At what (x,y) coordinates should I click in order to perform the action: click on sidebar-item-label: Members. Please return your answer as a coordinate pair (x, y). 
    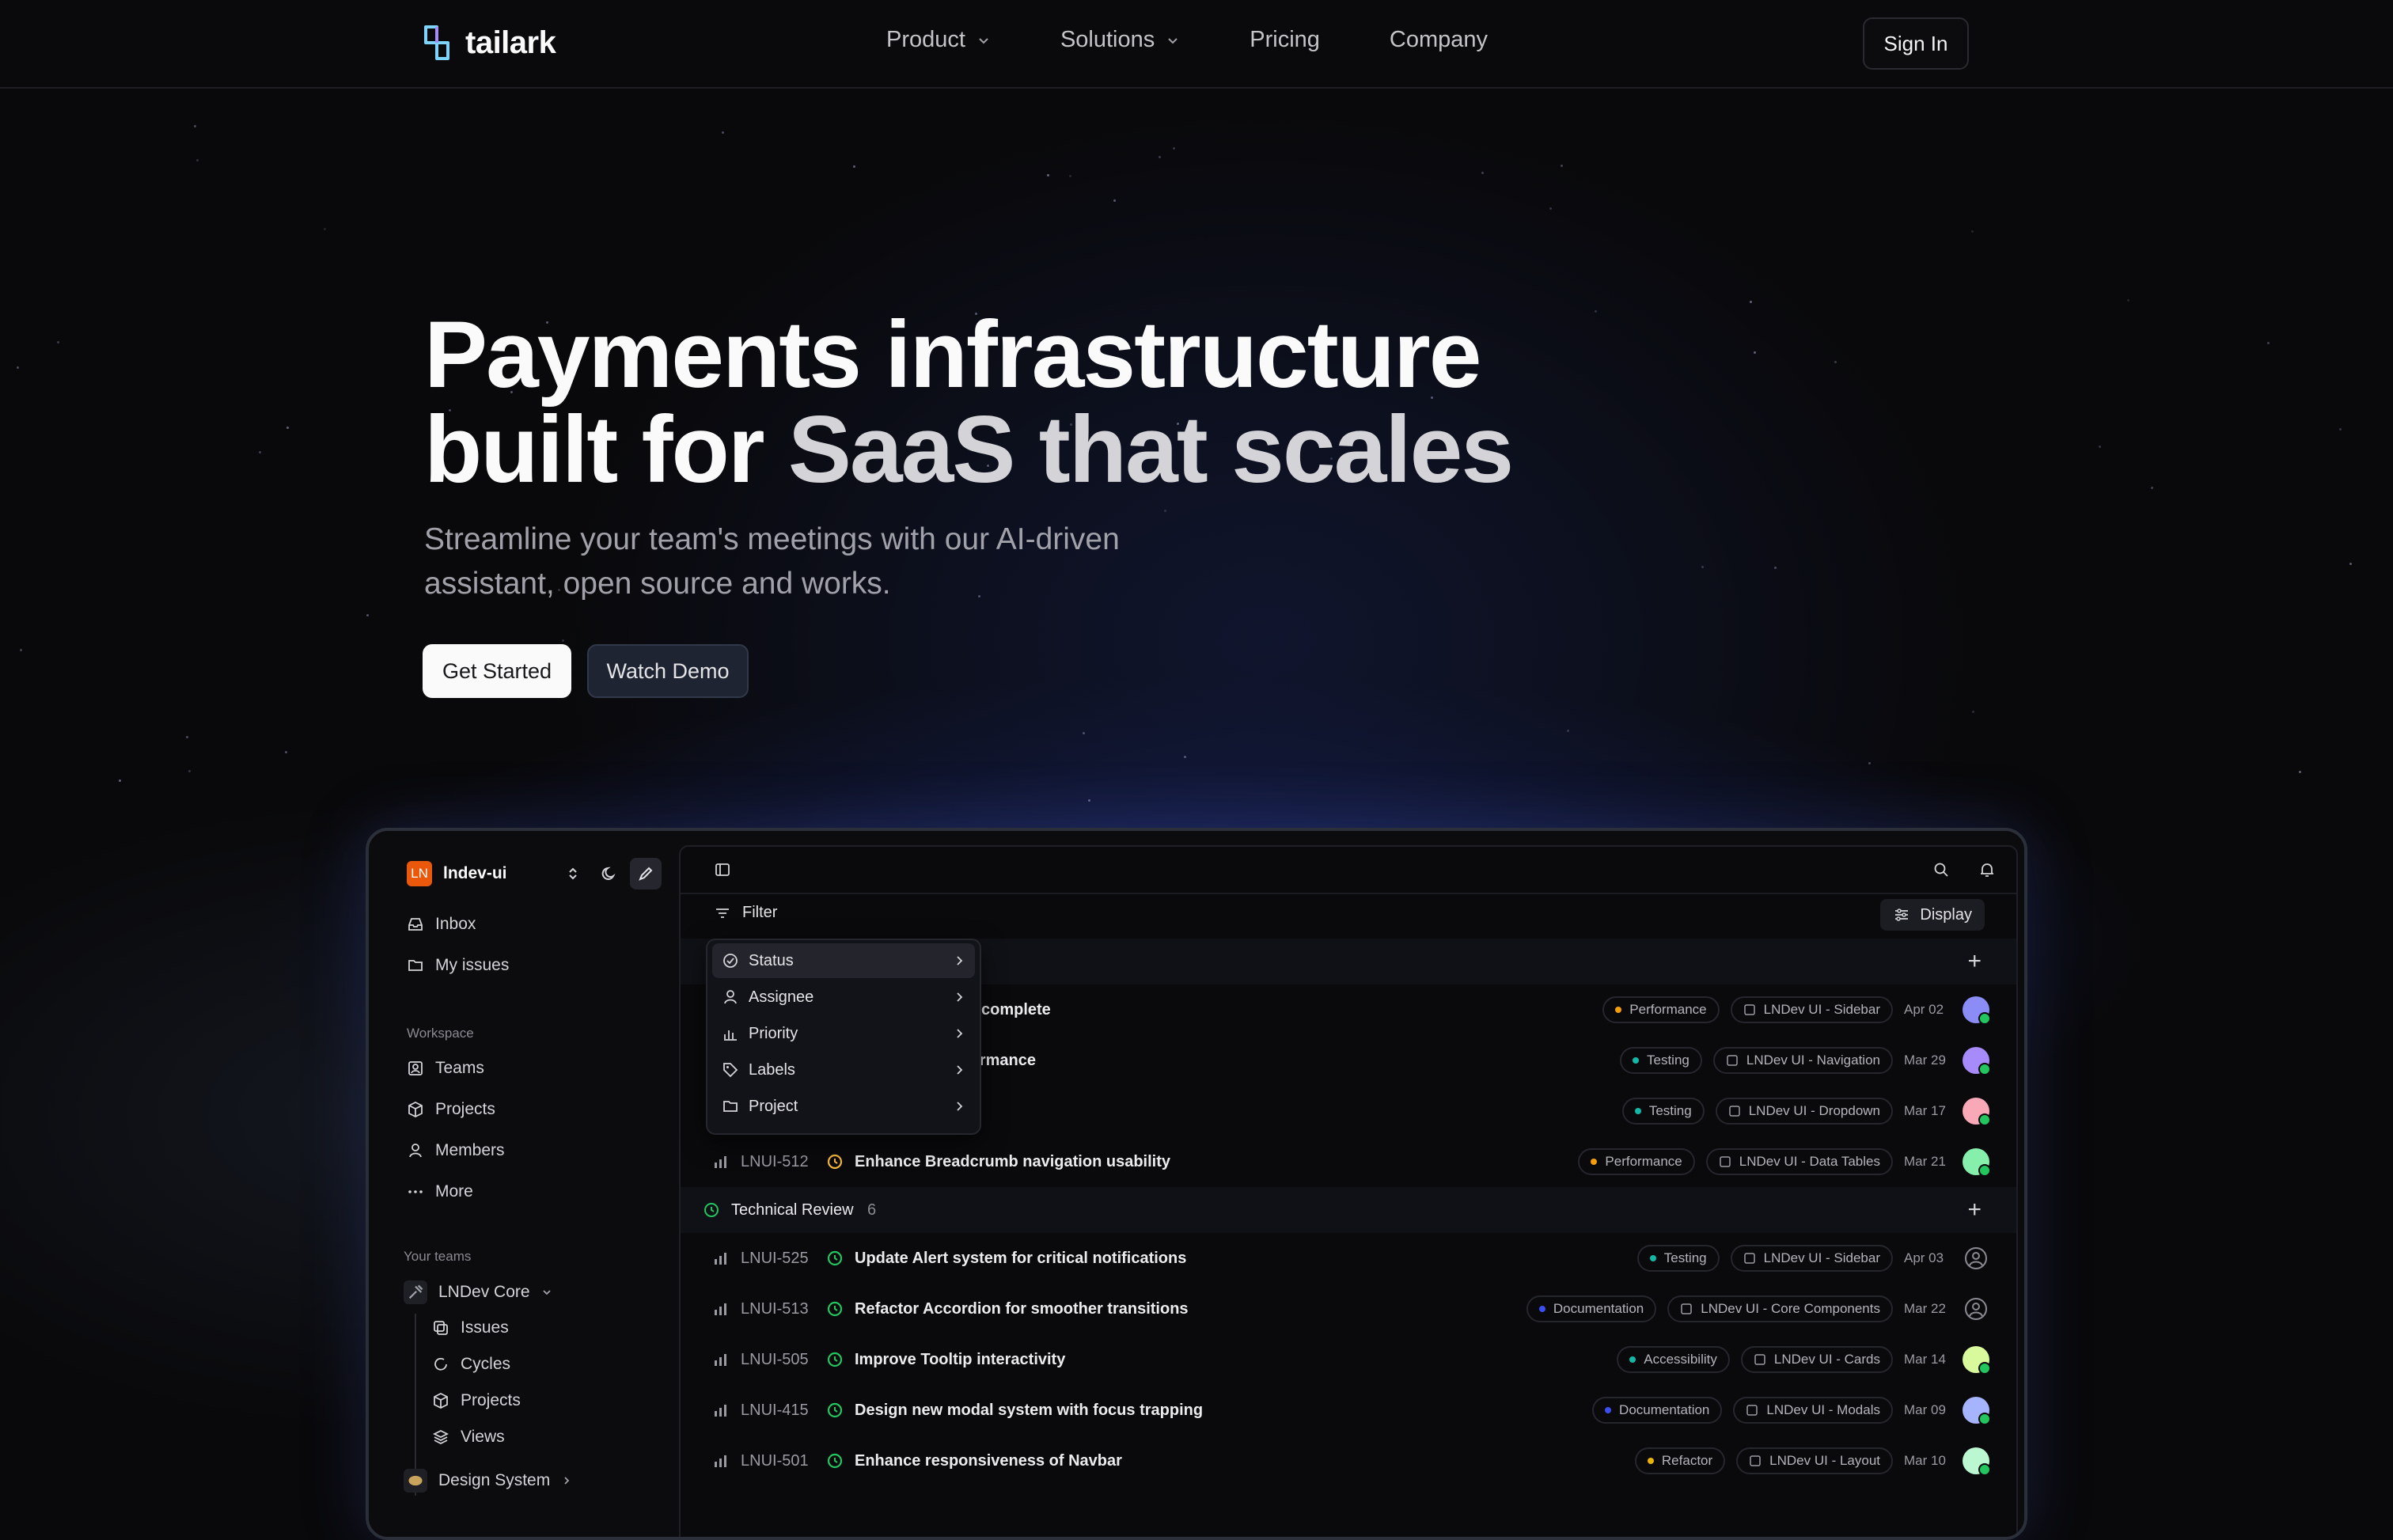
    Looking at the image, I should click on (470, 1150).